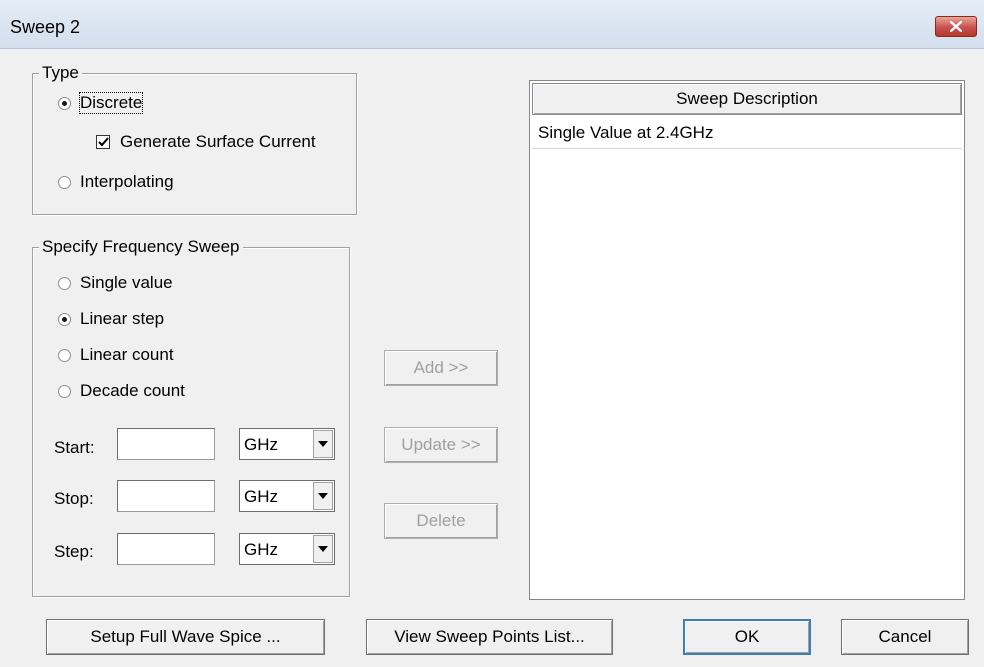  Describe the element at coordinates (441, 521) in the screenshot. I see `delete-button: Delete` at that location.